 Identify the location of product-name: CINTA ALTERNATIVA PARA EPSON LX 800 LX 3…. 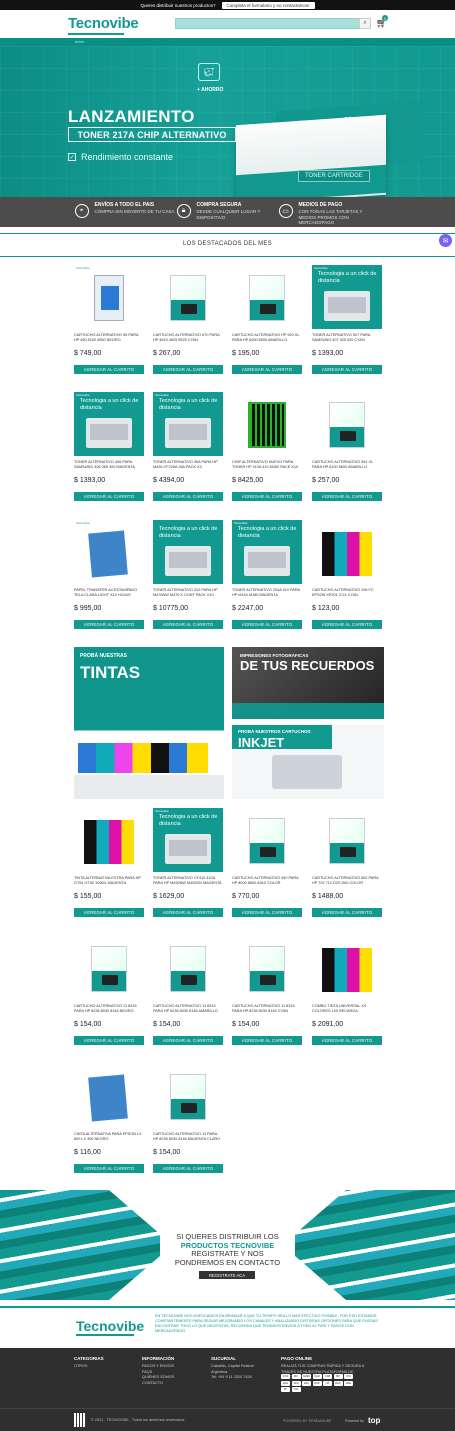
(109, 1139).